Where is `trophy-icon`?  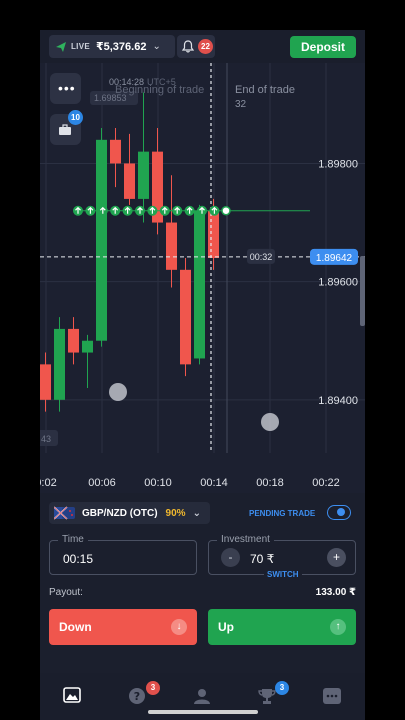
trophy-icon is located at coordinates (267, 696).